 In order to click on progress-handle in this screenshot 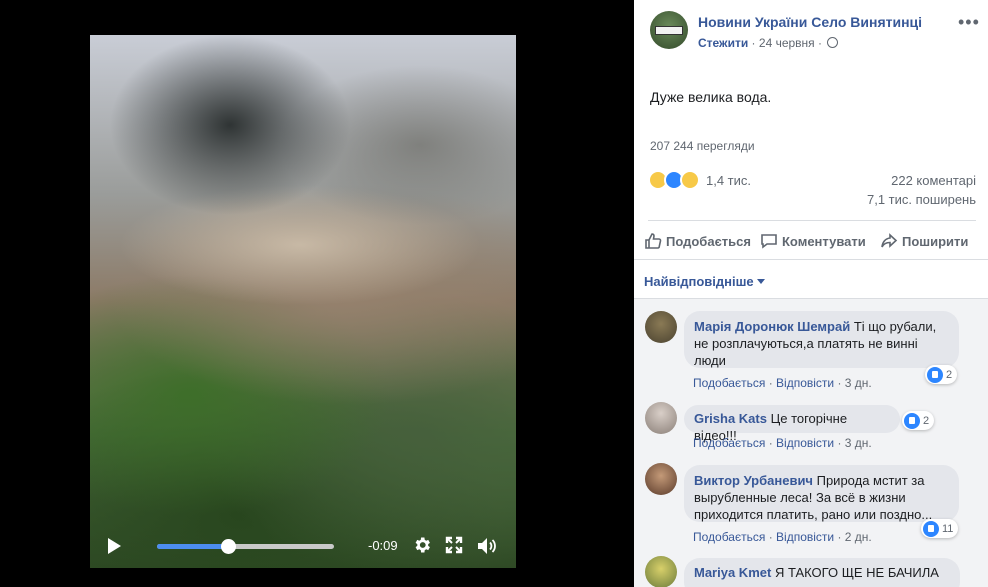, I will do `click(228, 546)`.